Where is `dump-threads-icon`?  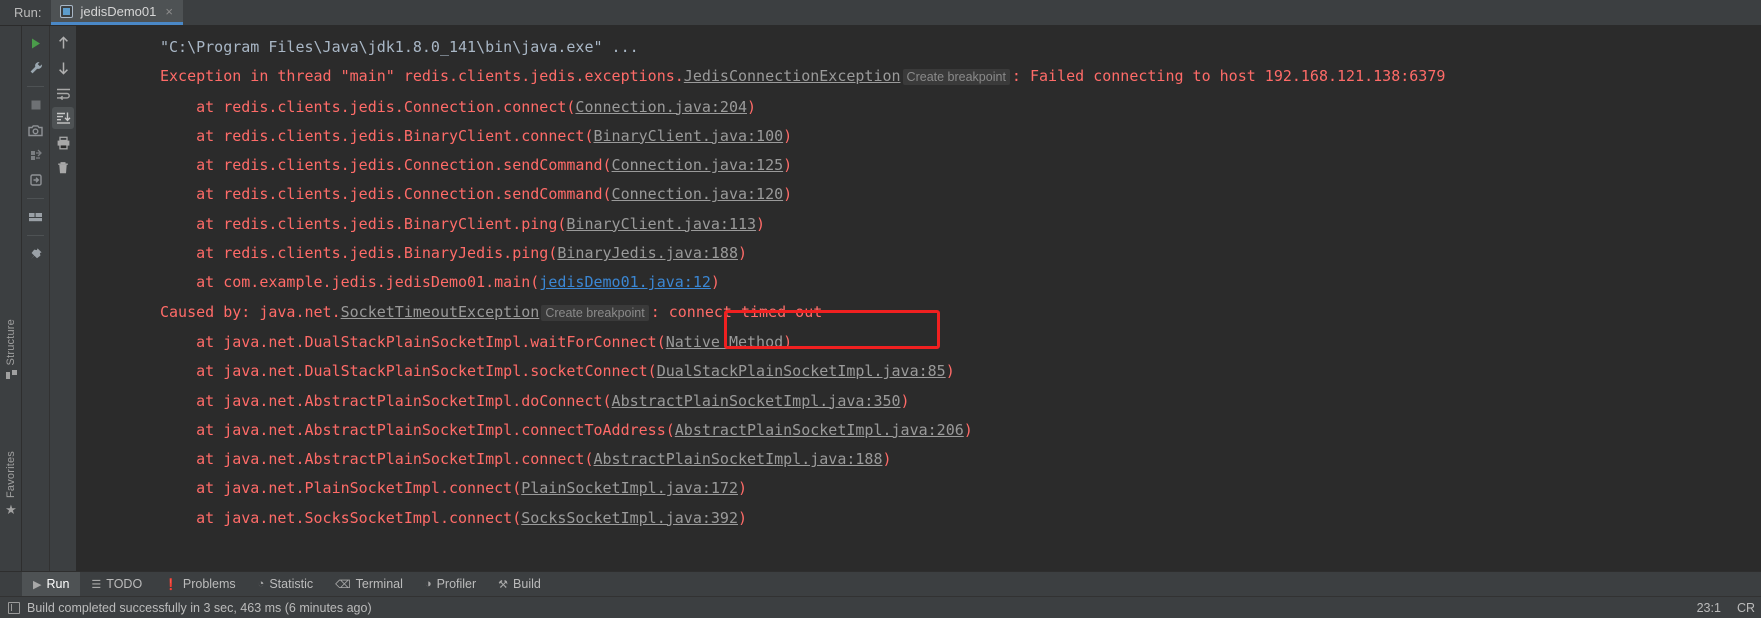
dump-threads-icon is located at coordinates (36, 155).